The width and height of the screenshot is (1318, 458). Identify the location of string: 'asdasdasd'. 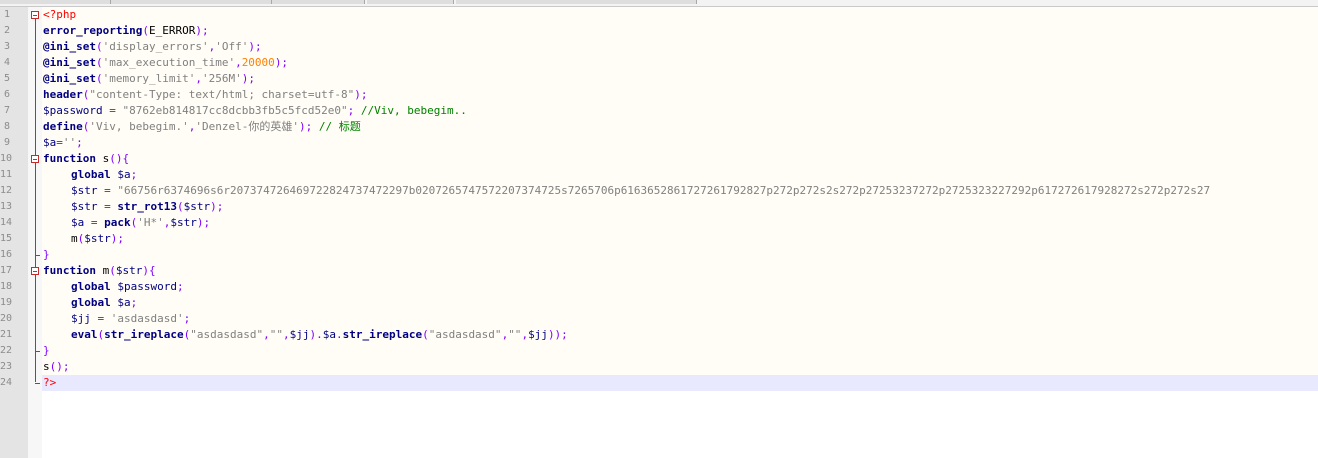
(147, 318).